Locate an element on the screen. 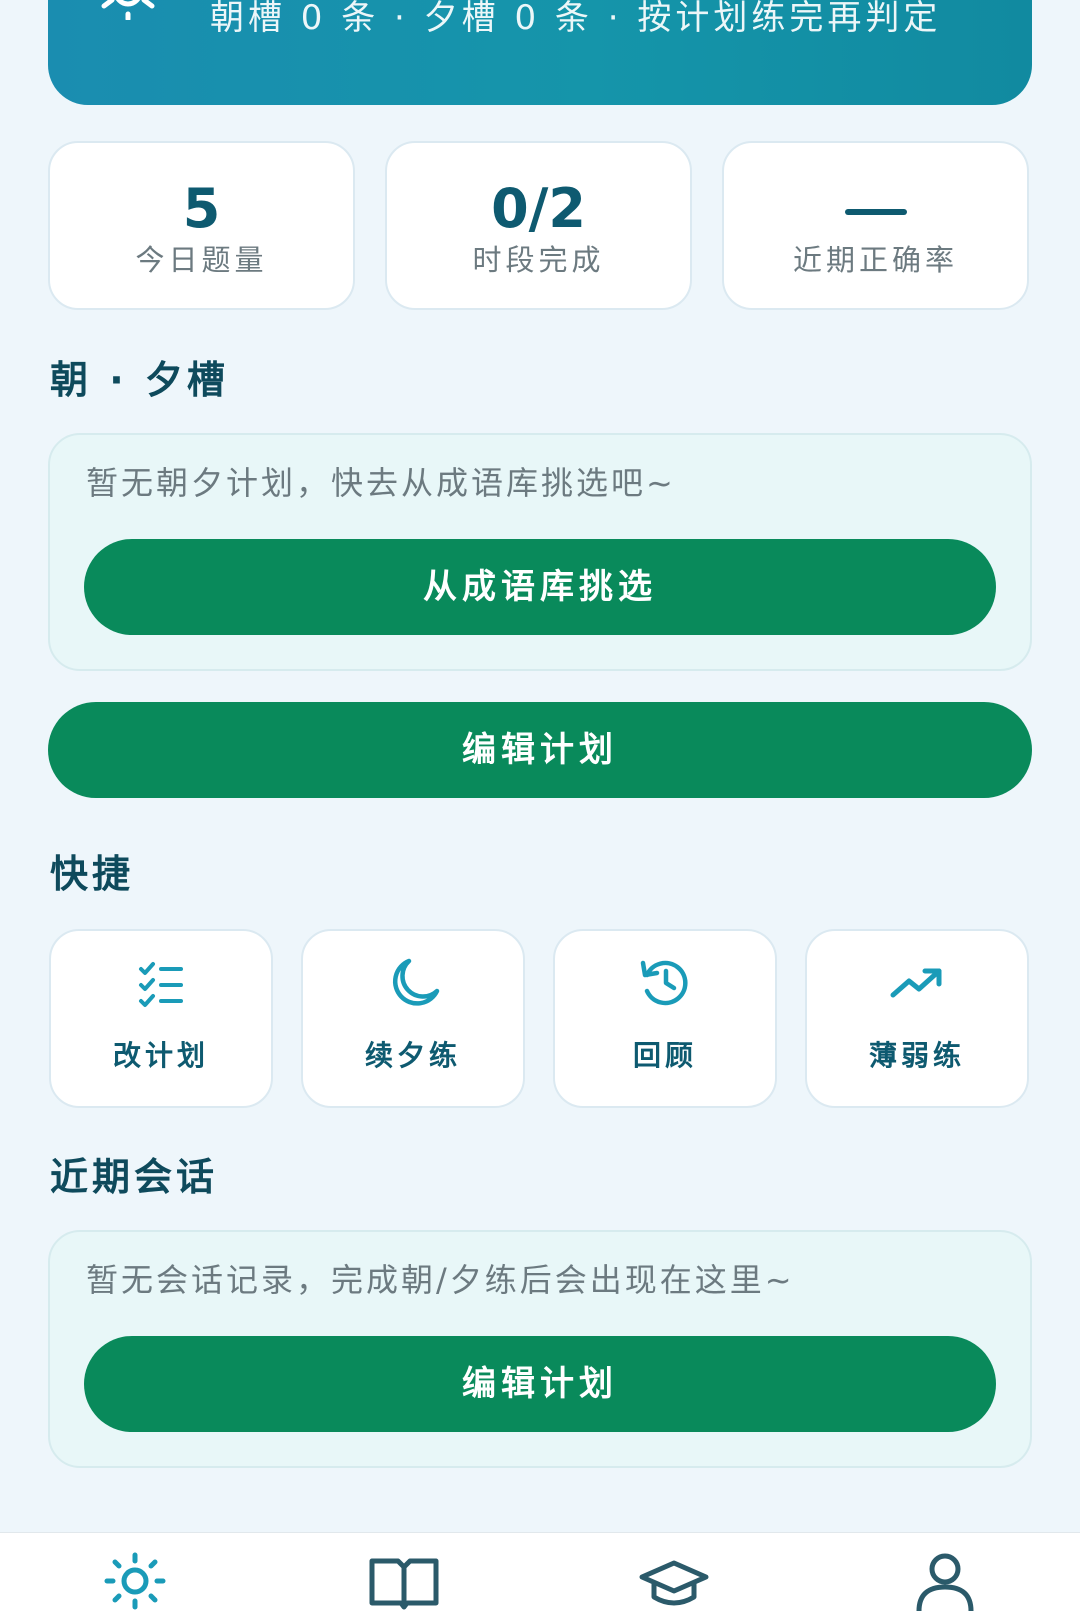 This screenshot has width=1080, height=1614. empty-value-dash is located at coordinates (875, 212).